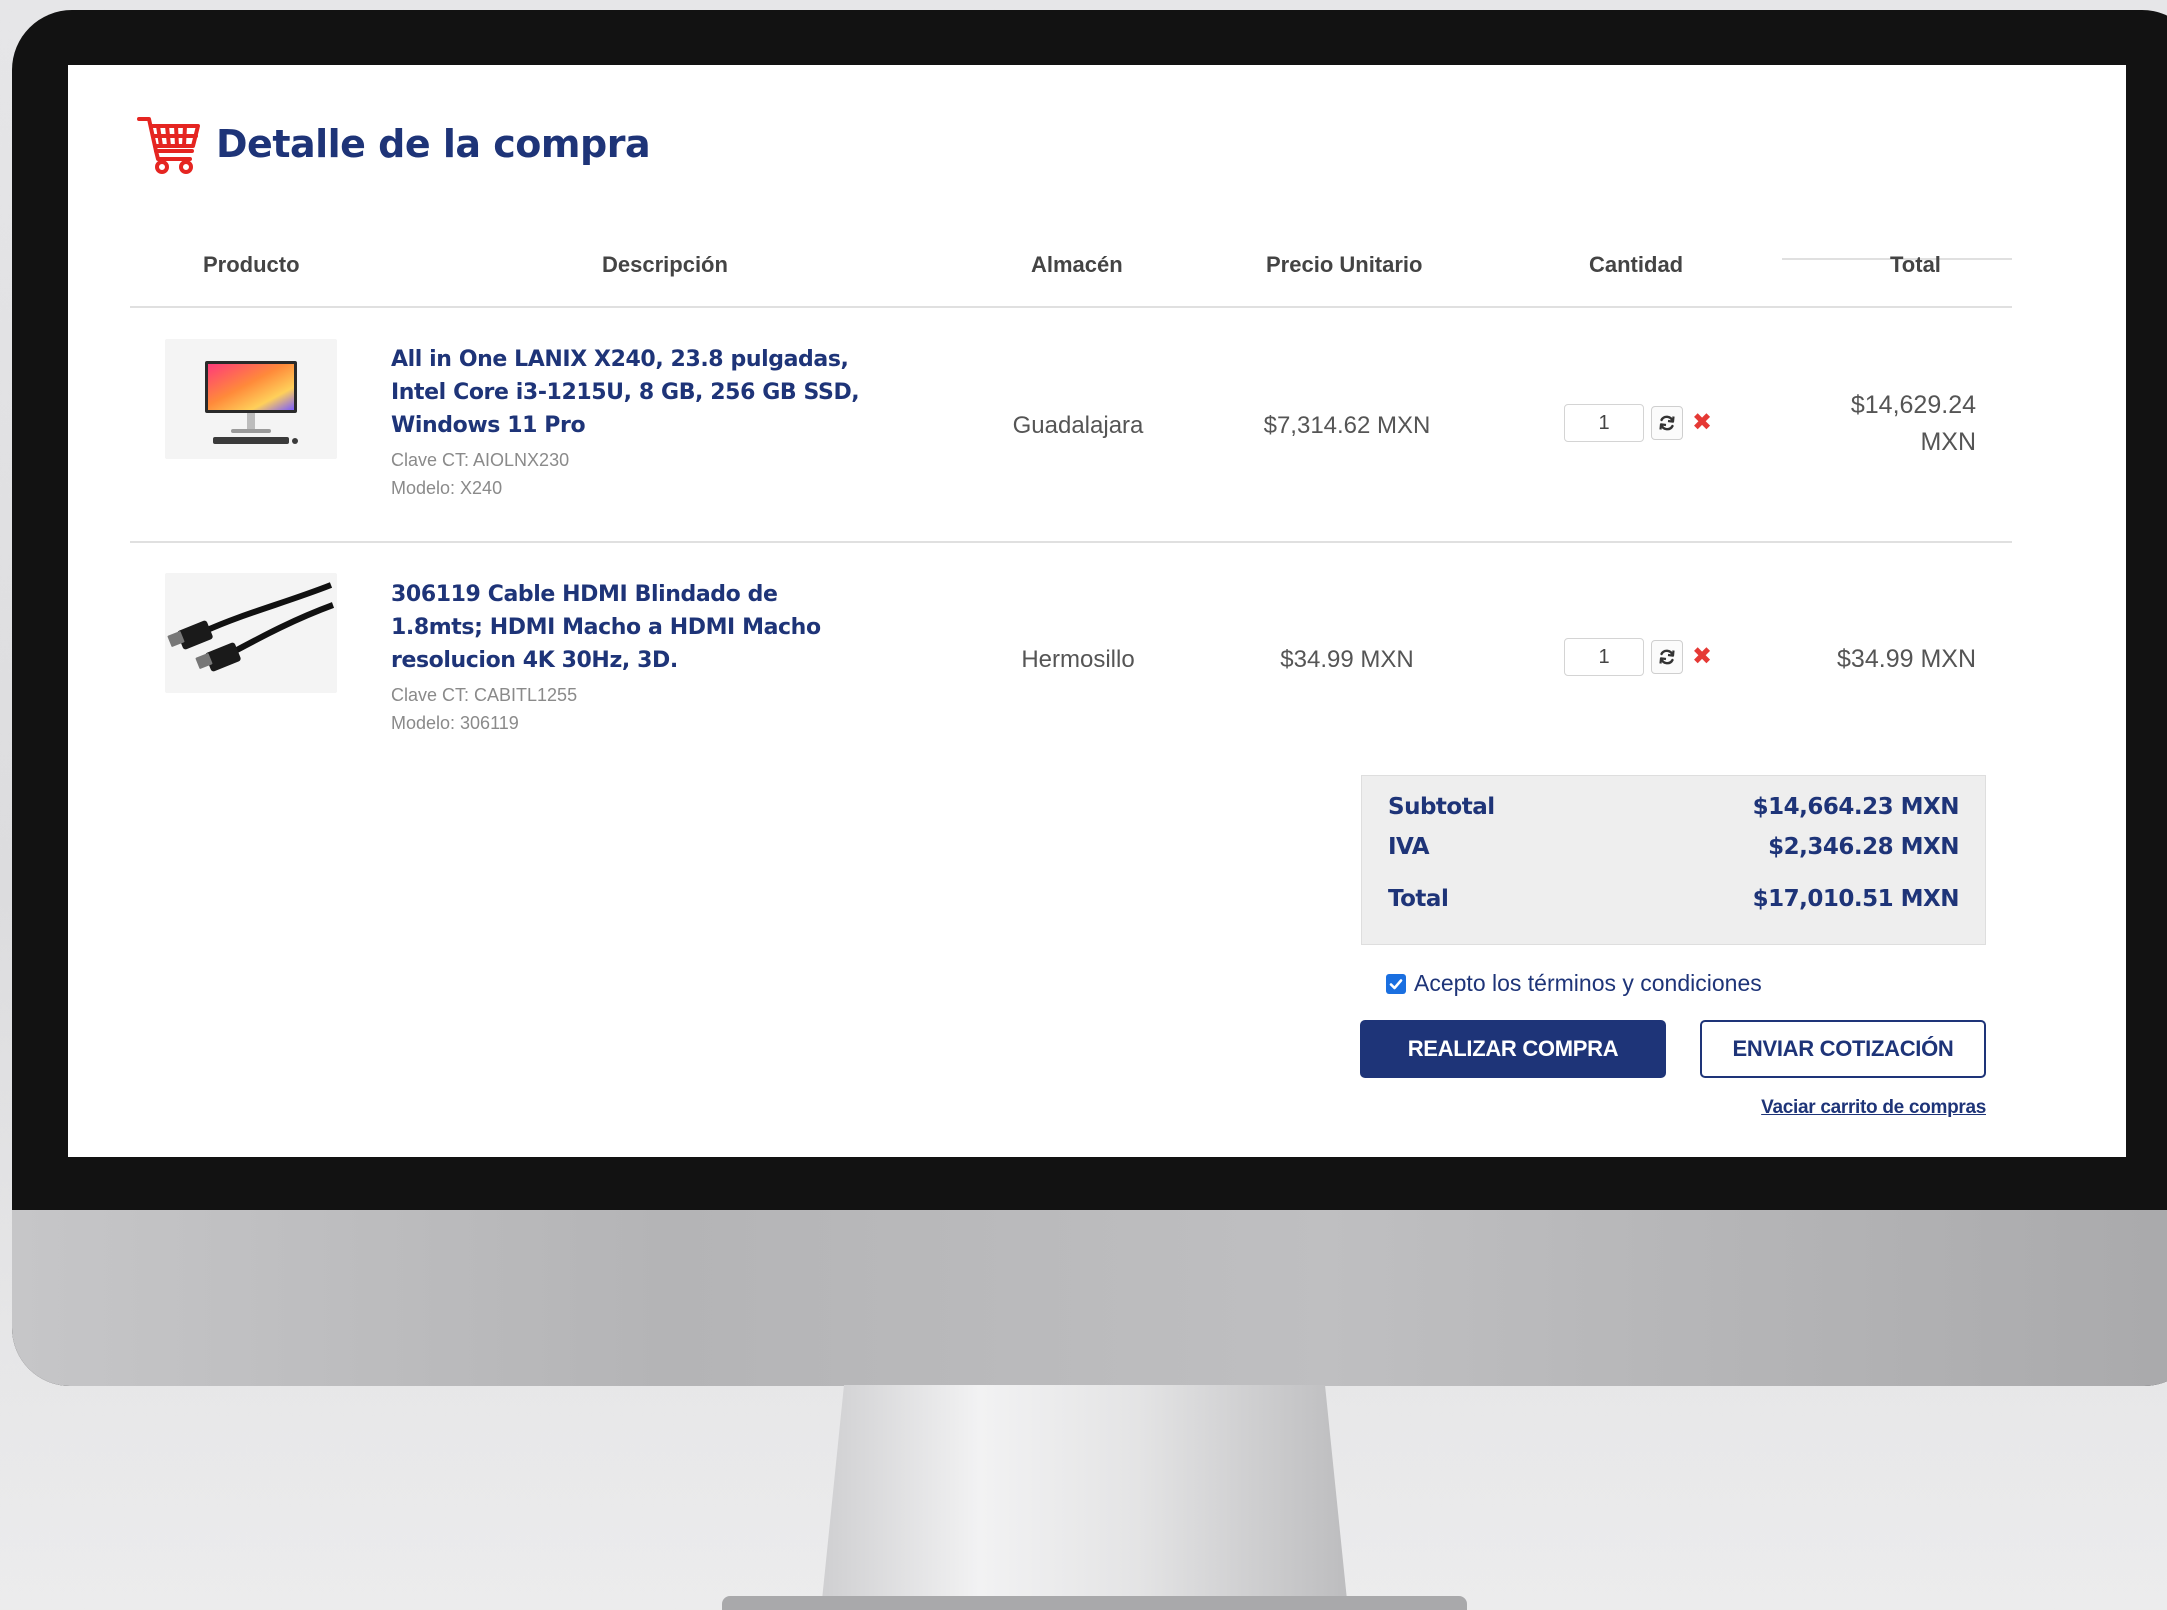  I want to click on page-header: Detalle de la compra, so click(393, 144).